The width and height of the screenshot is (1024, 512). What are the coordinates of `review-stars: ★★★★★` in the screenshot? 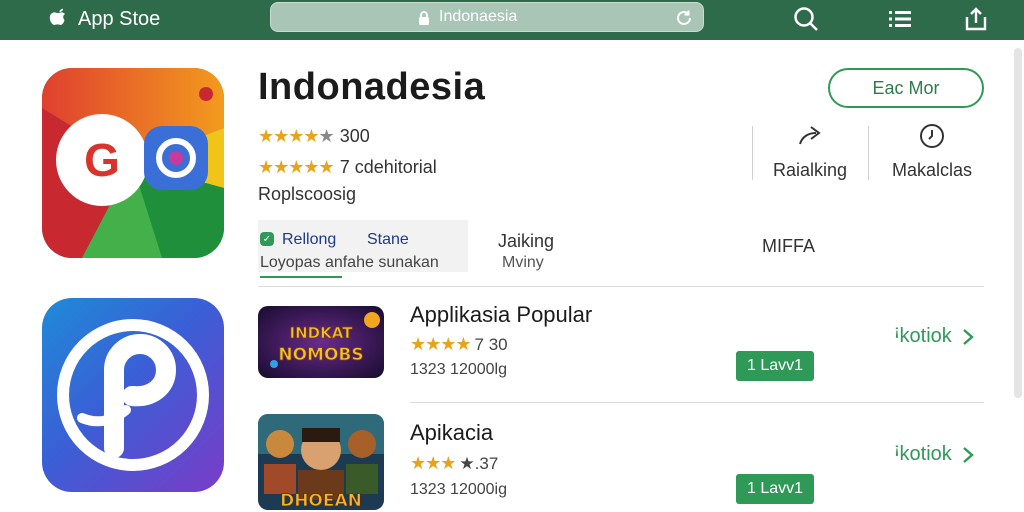 It's located at (296, 167).